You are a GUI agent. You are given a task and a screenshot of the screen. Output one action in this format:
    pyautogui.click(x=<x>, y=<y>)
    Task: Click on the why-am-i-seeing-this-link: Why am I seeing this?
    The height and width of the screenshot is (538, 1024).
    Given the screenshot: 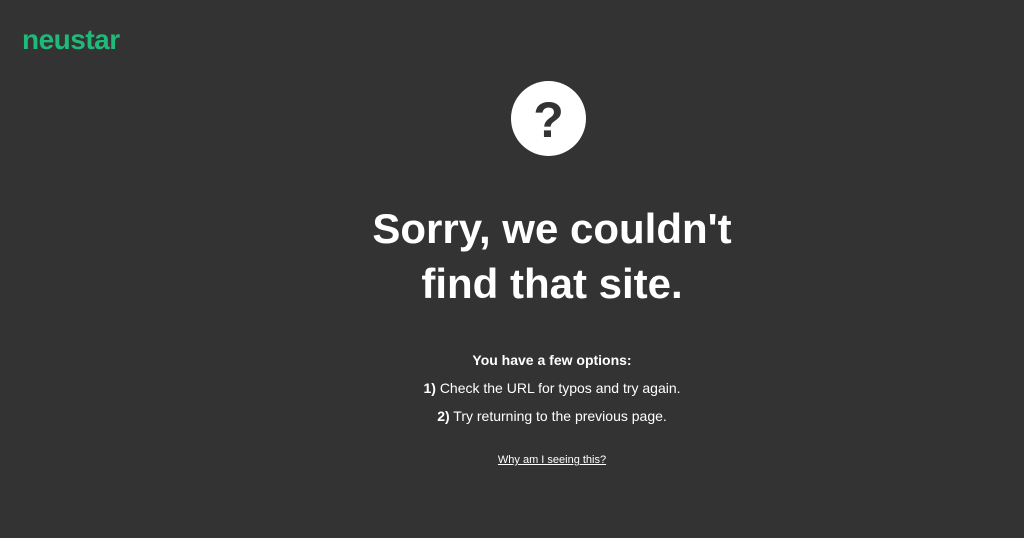 What is the action you would take?
    pyautogui.click(x=552, y=460)
    